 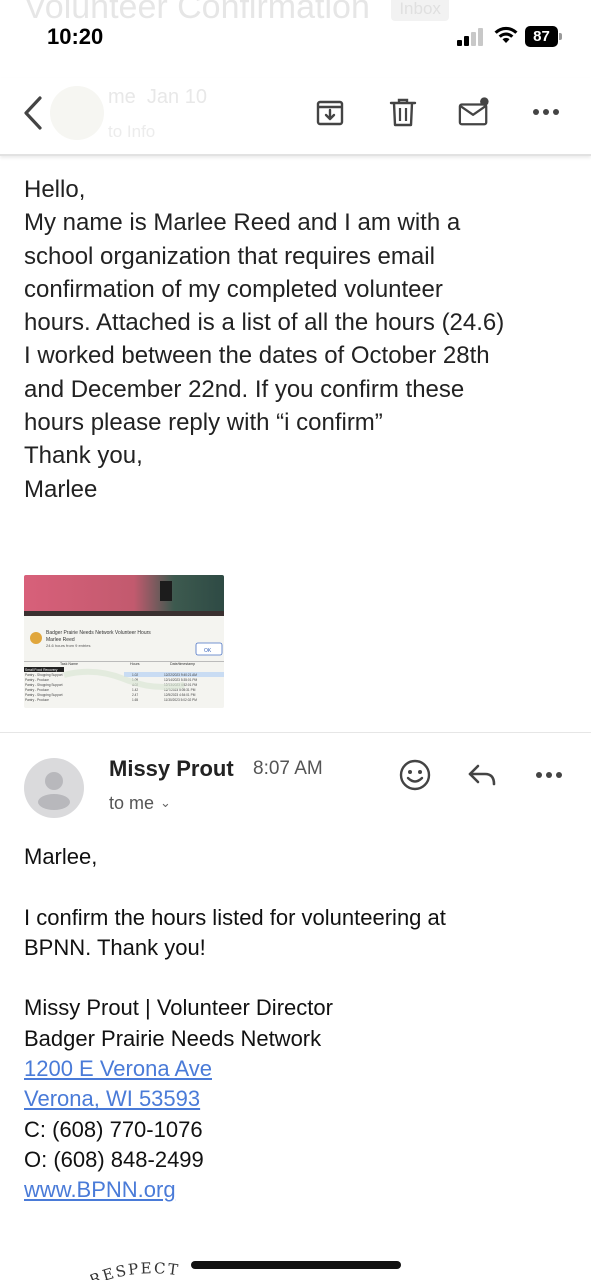 What do you see at coordinates (157, 97) in the screenshot?
I see `ghost-from: me Jan 10` at bounding box center [157, 97].